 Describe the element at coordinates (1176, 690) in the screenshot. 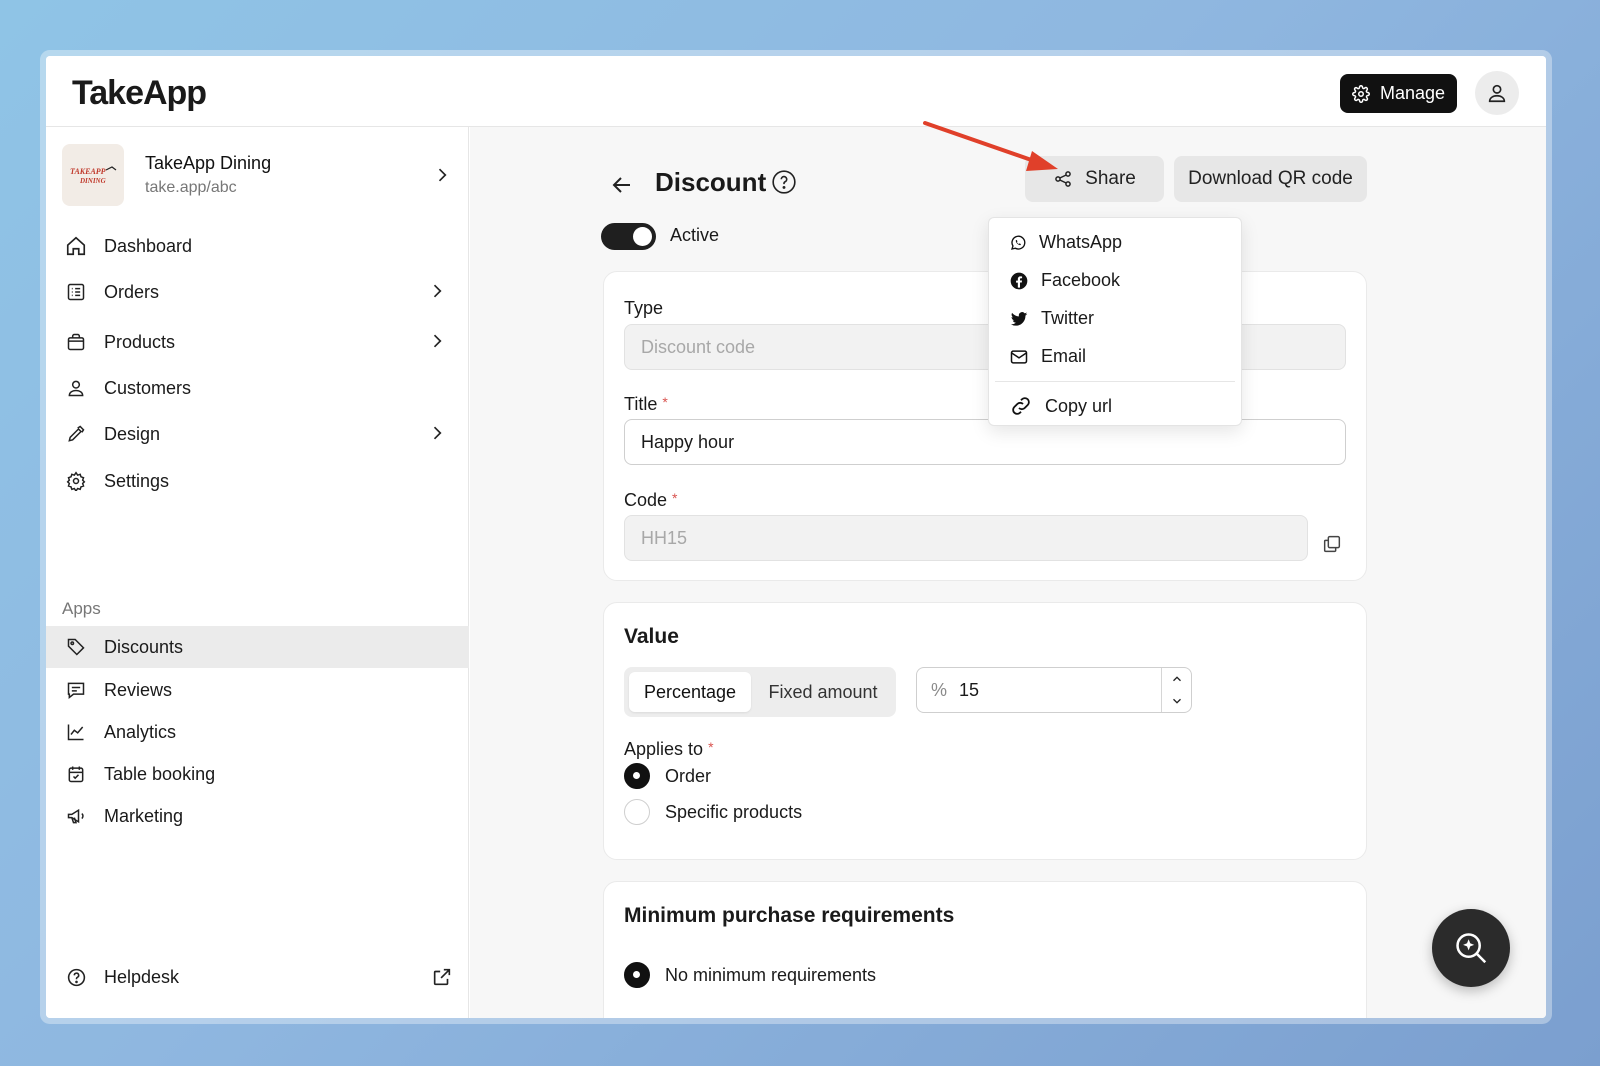

I see `number-stepper` at that location.